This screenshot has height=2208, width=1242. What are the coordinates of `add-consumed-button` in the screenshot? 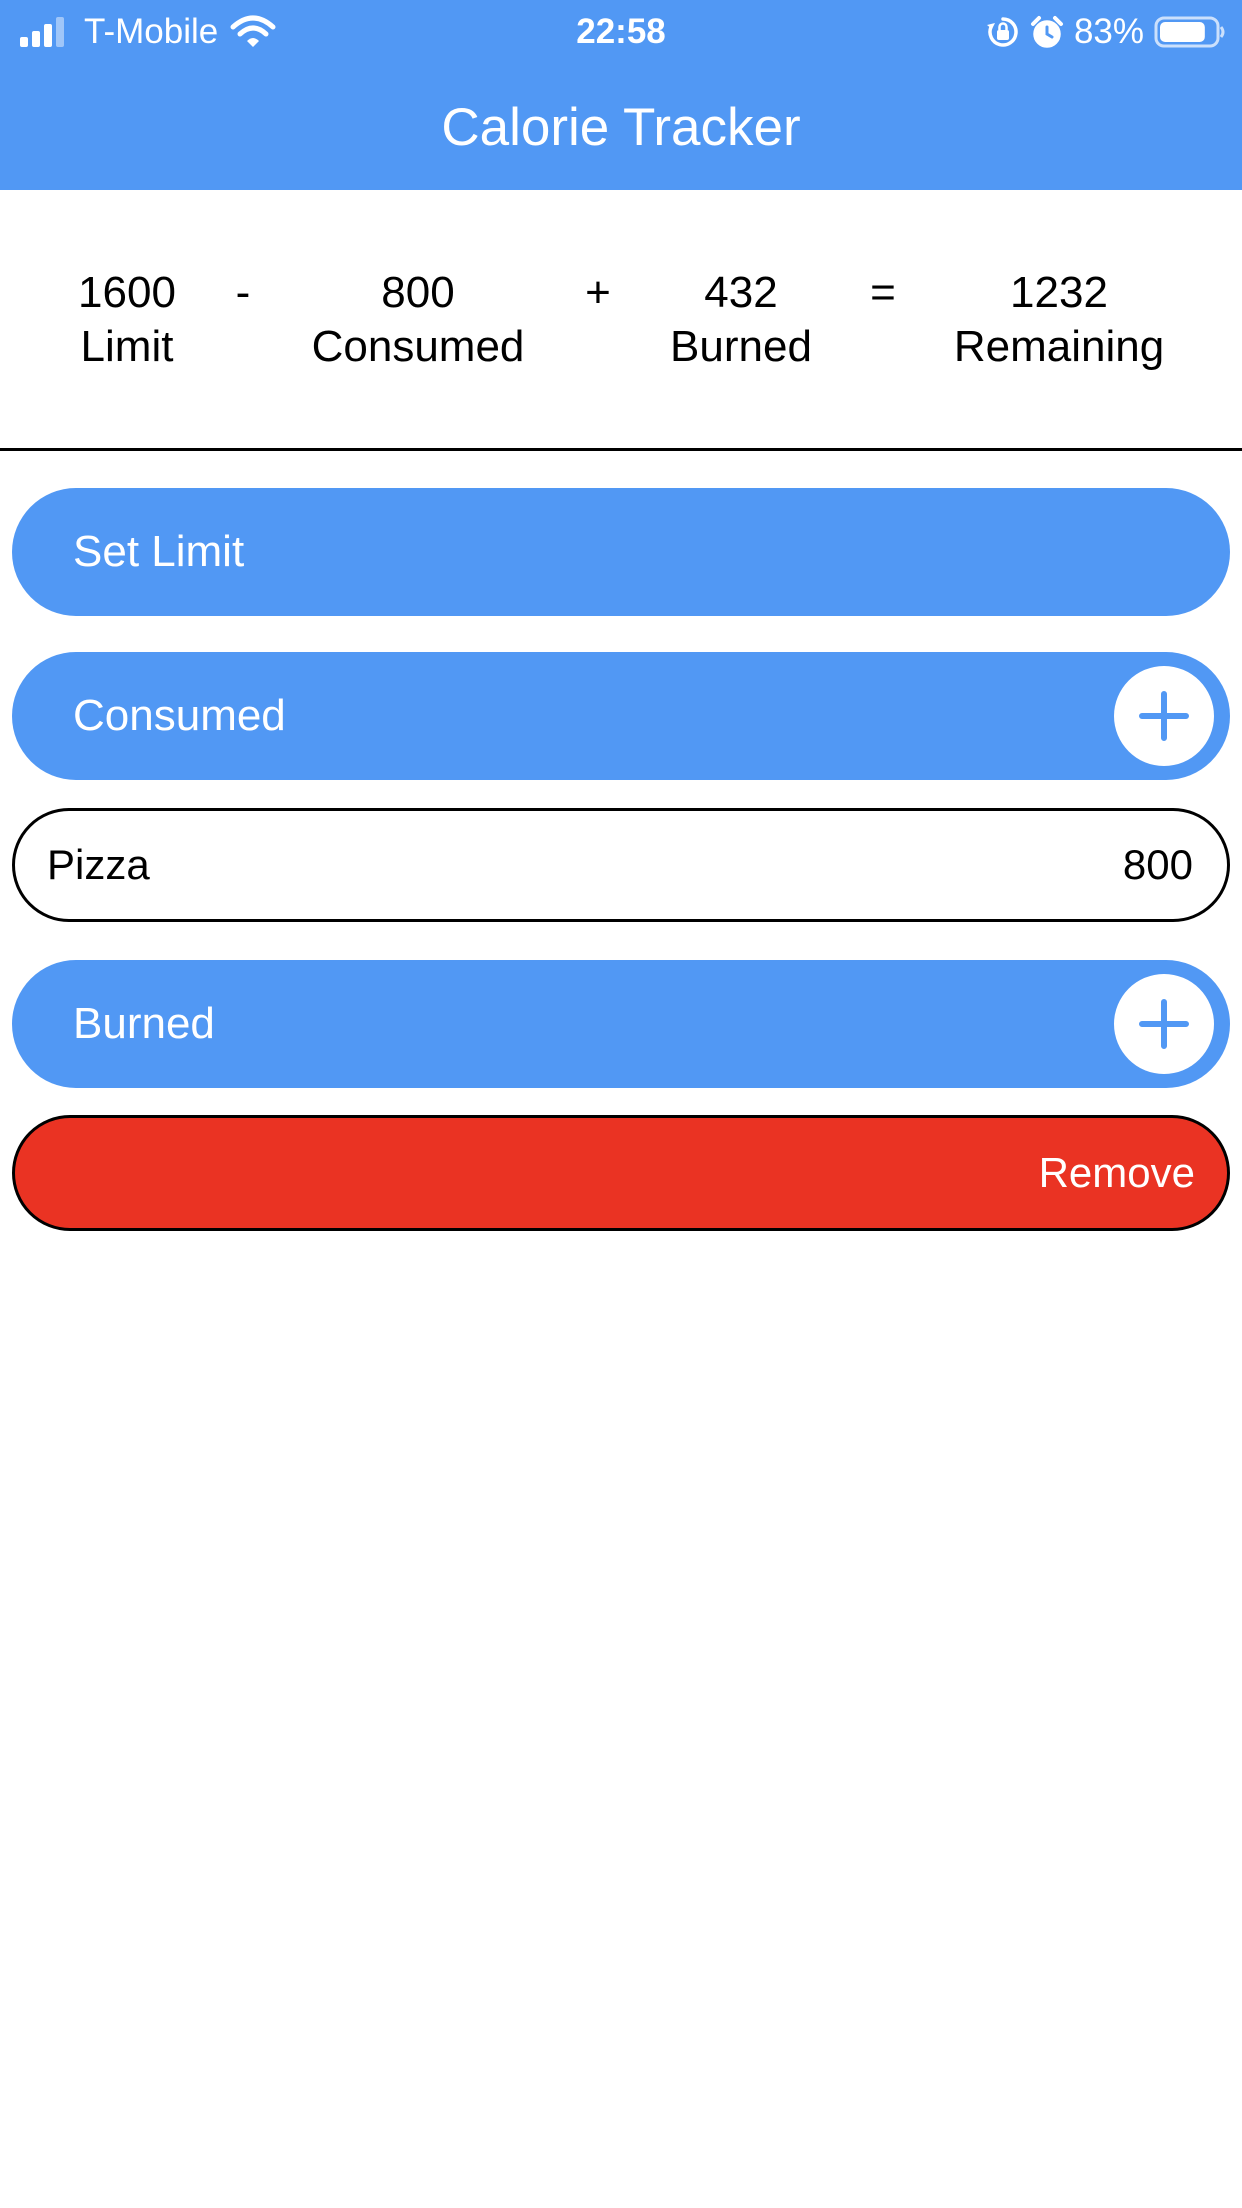 It's located at (1164, 716).